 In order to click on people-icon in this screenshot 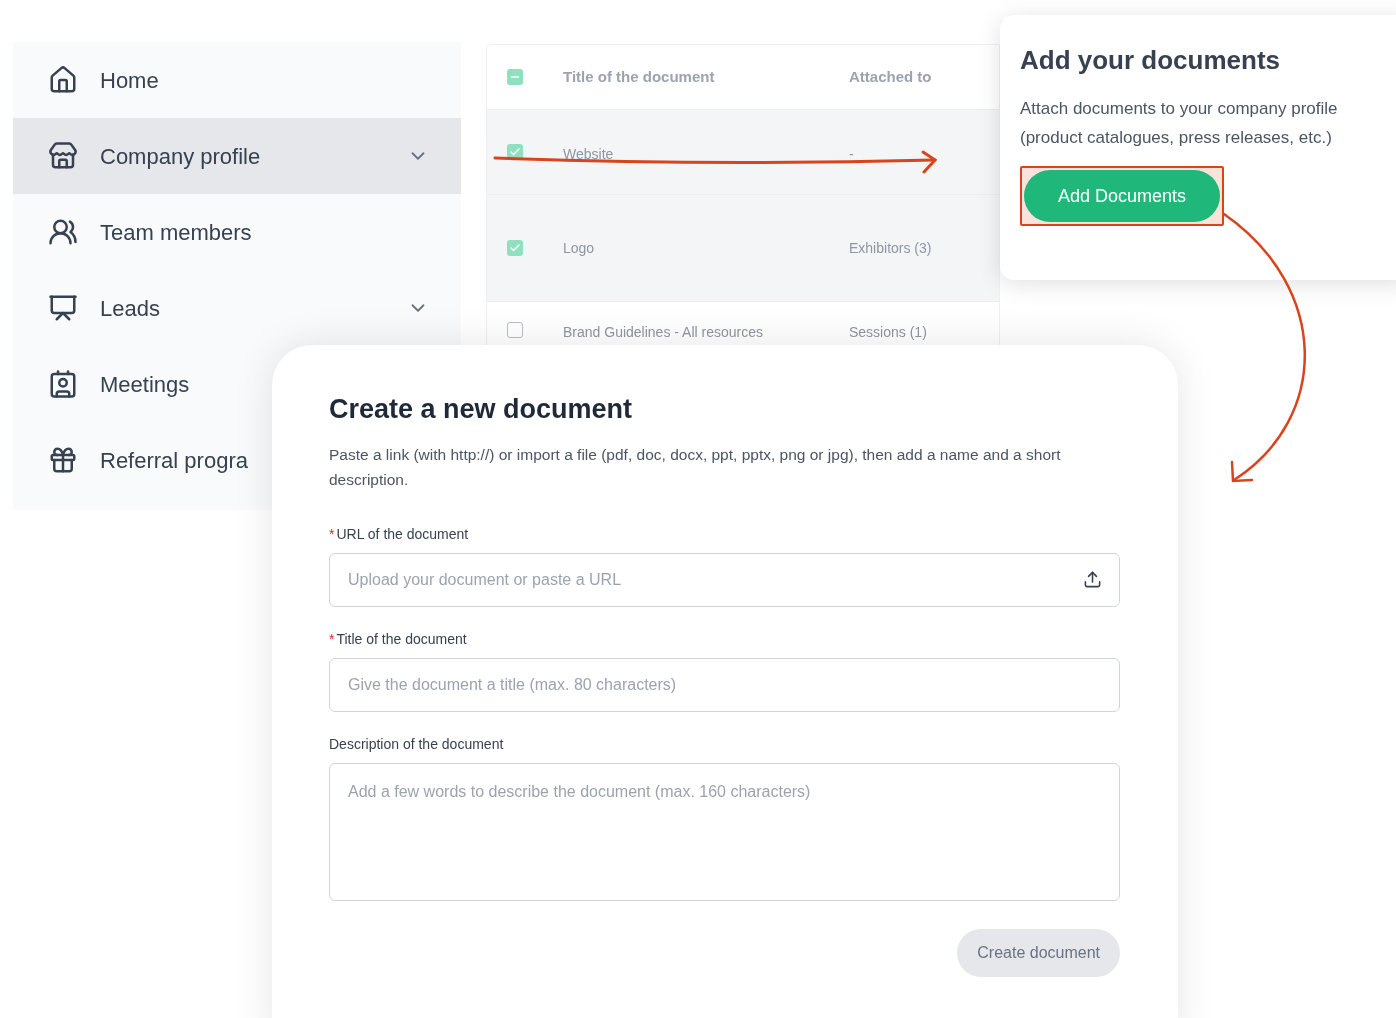, I will do `click(63, 232)`.